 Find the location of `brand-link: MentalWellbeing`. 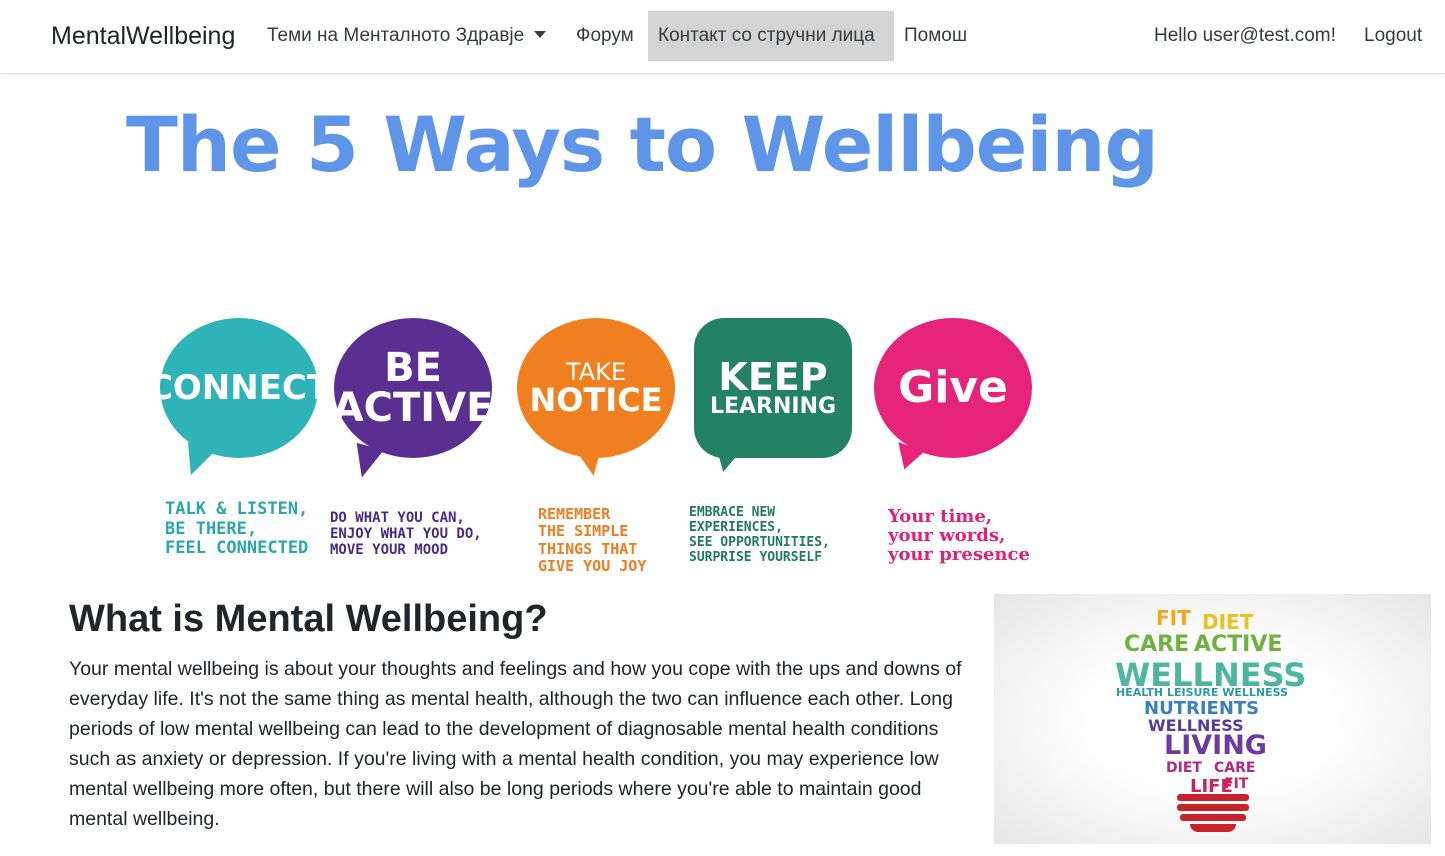

brand-link: MentalWellbeing is located at coordinates (143, 36).